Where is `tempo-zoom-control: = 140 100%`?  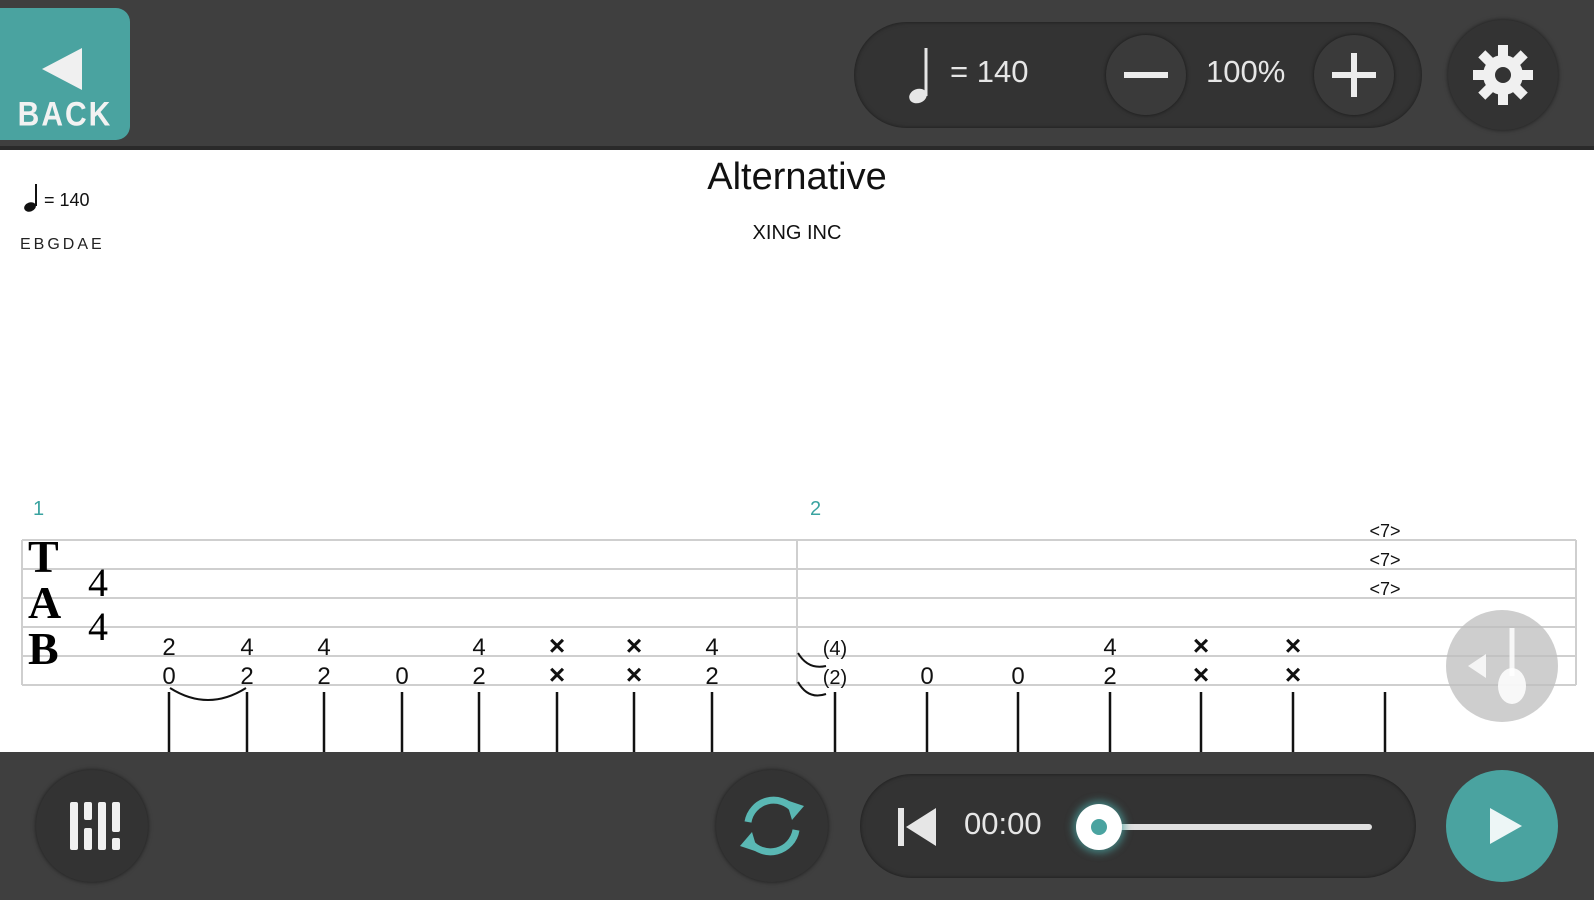 tempo-zoom-control: = 140 100% is located at coordinates (1138, 75).